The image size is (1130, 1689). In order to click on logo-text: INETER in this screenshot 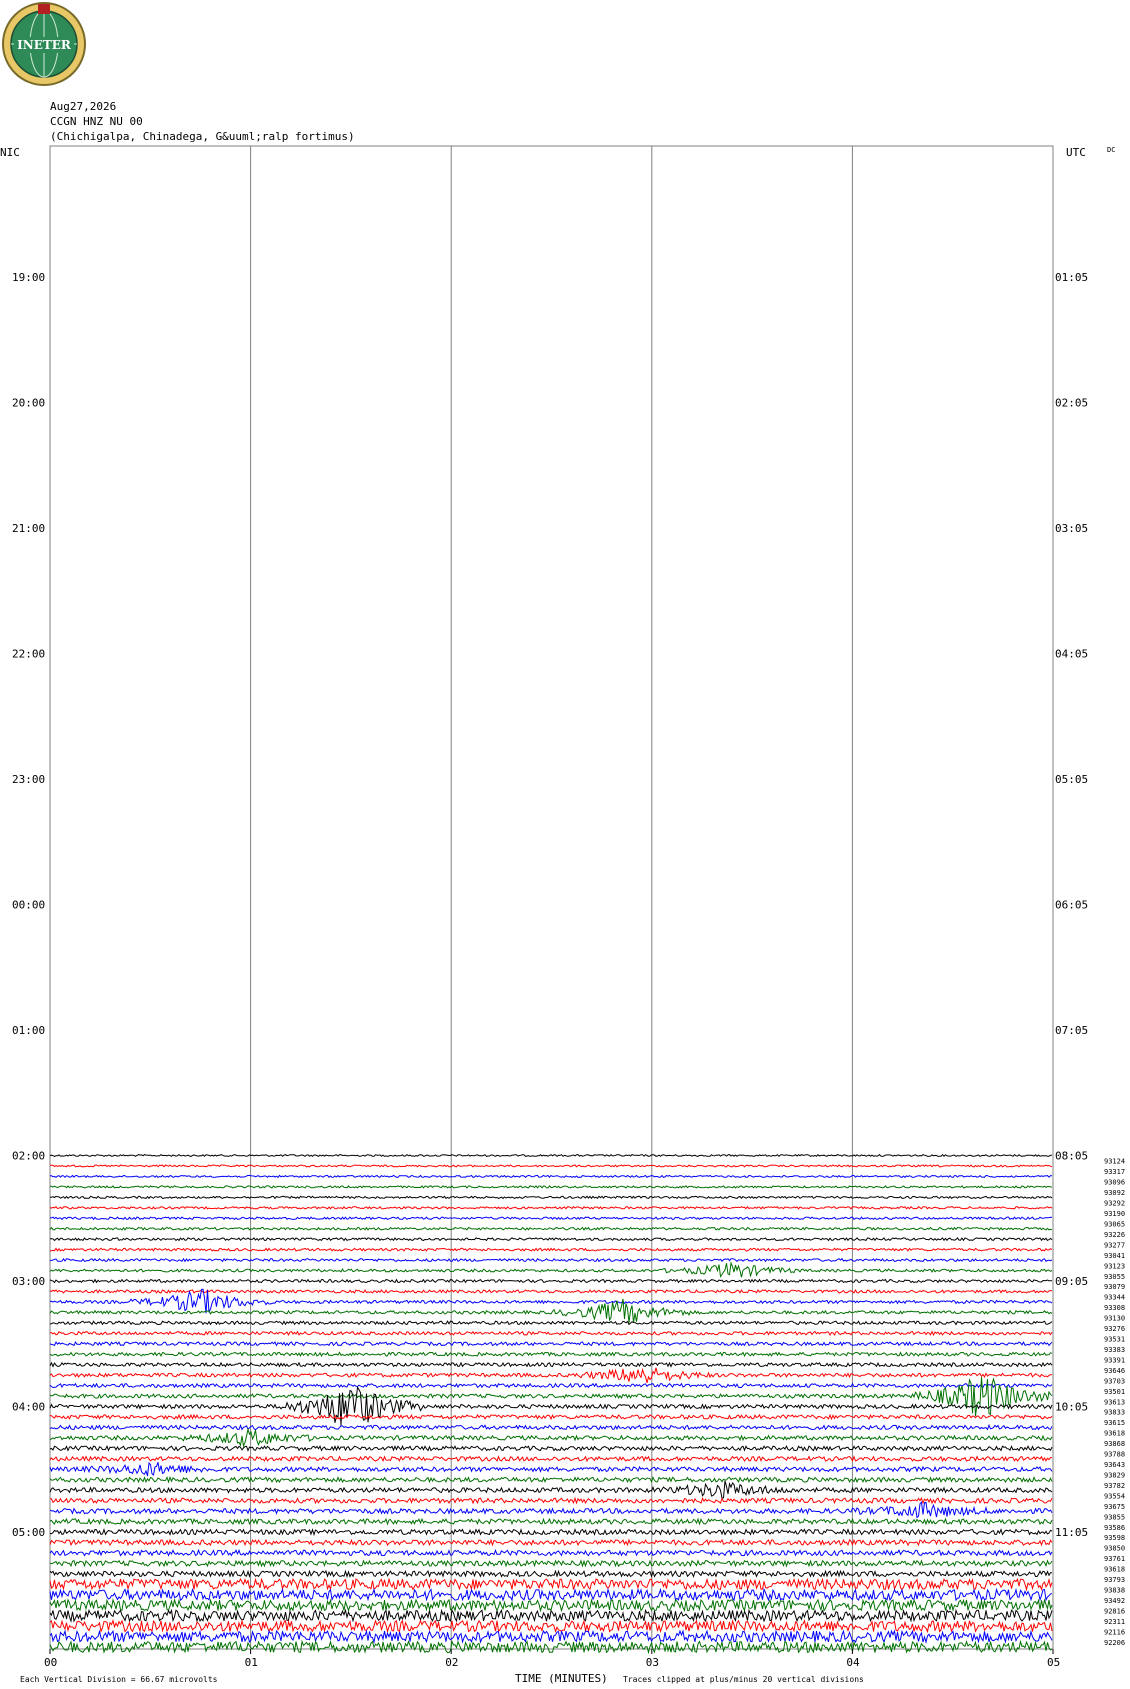, I will do `click(44, 45)`.